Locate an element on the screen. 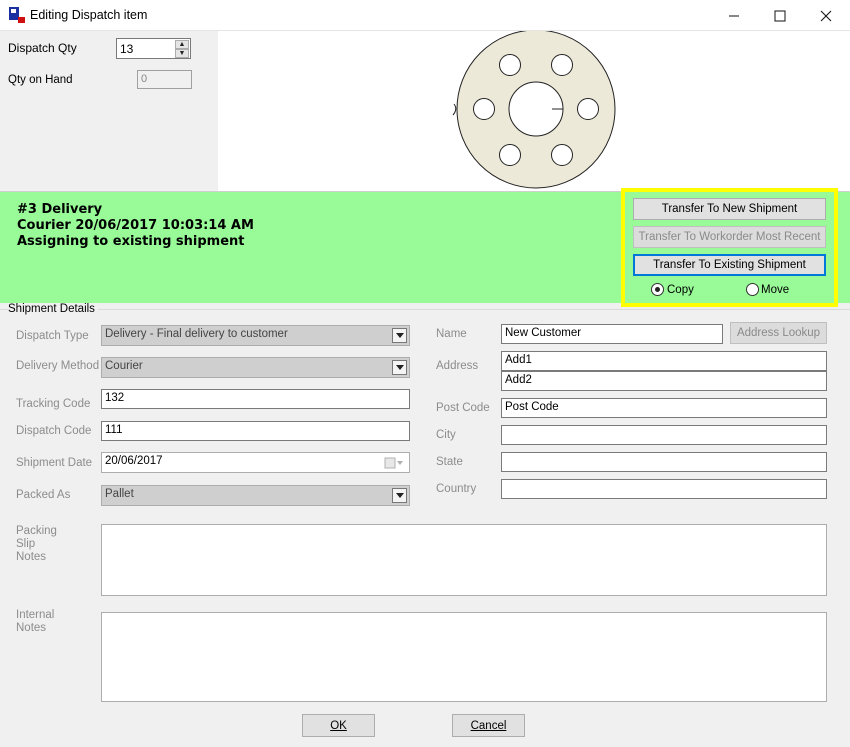 This screenshot has width=850, height=747. cancel-button-label: Cancel is located at coordinates (488, 725).